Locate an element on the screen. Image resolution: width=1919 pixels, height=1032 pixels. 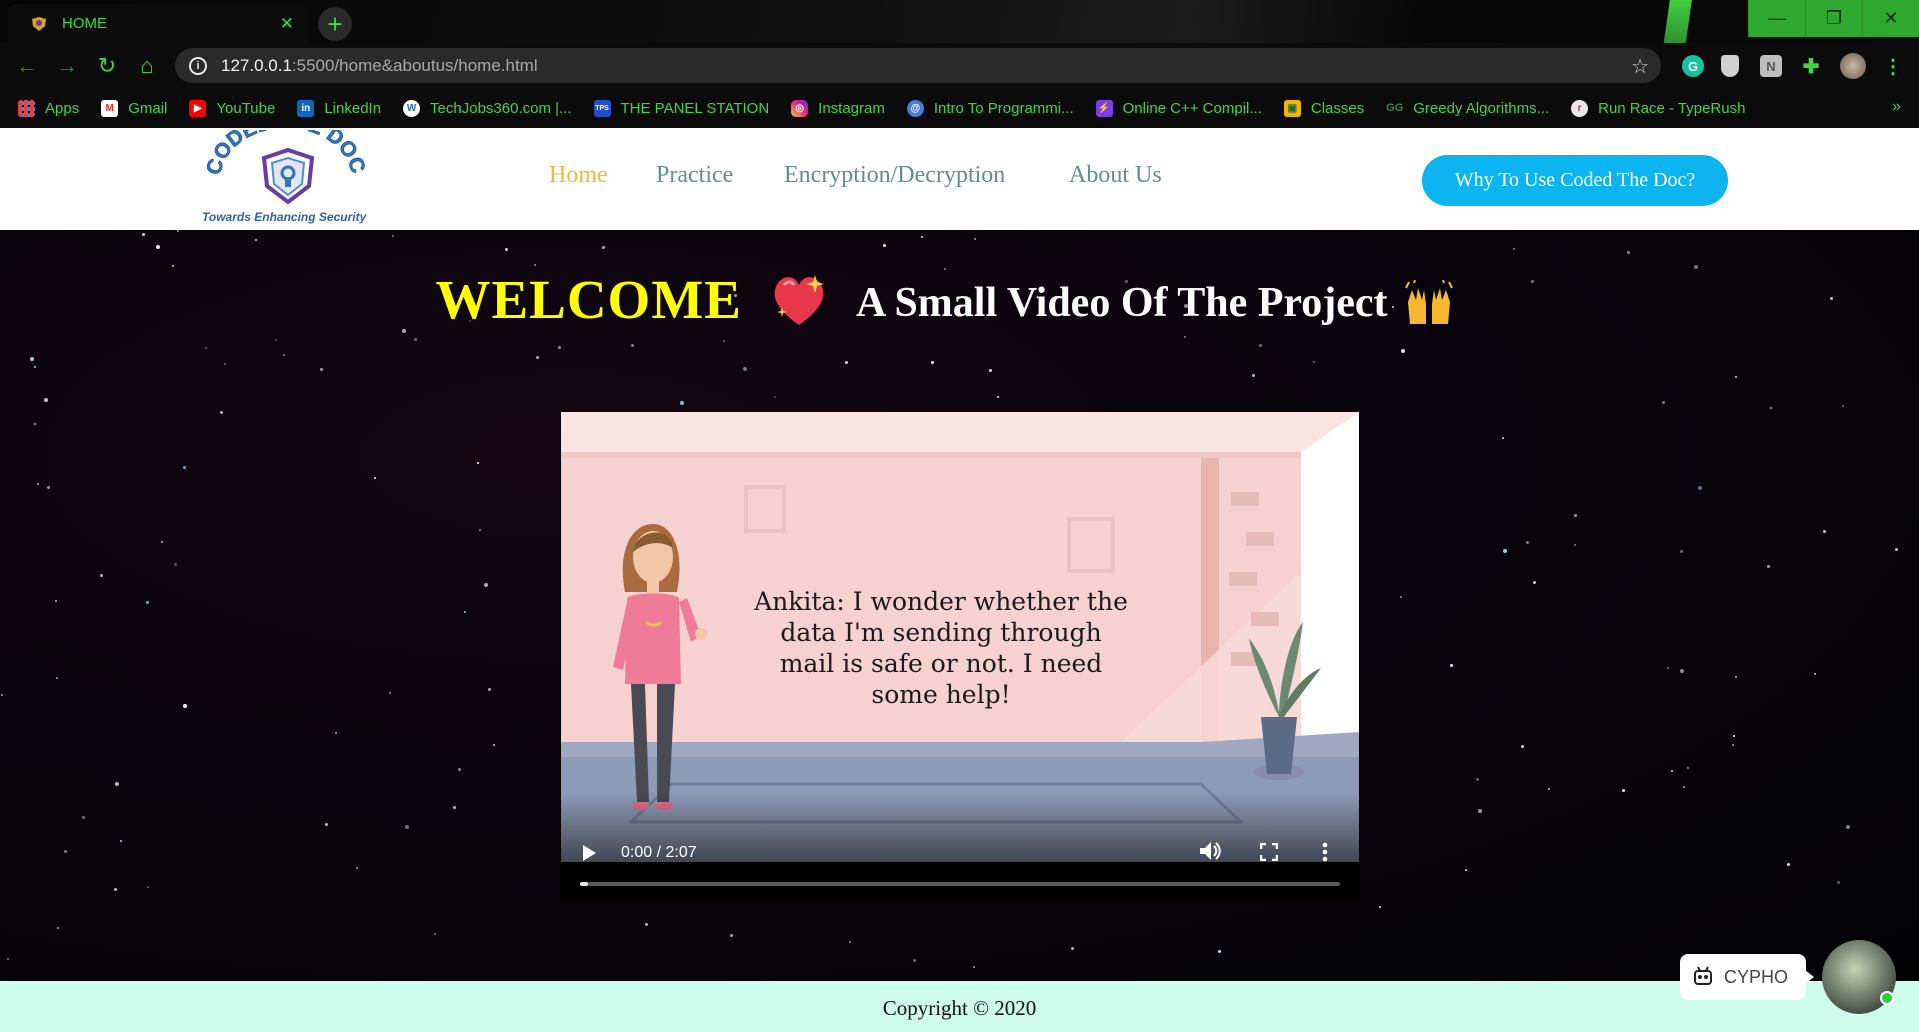
bookmark-youtube: ▶ YouTube is located at coordinates (232, 108).